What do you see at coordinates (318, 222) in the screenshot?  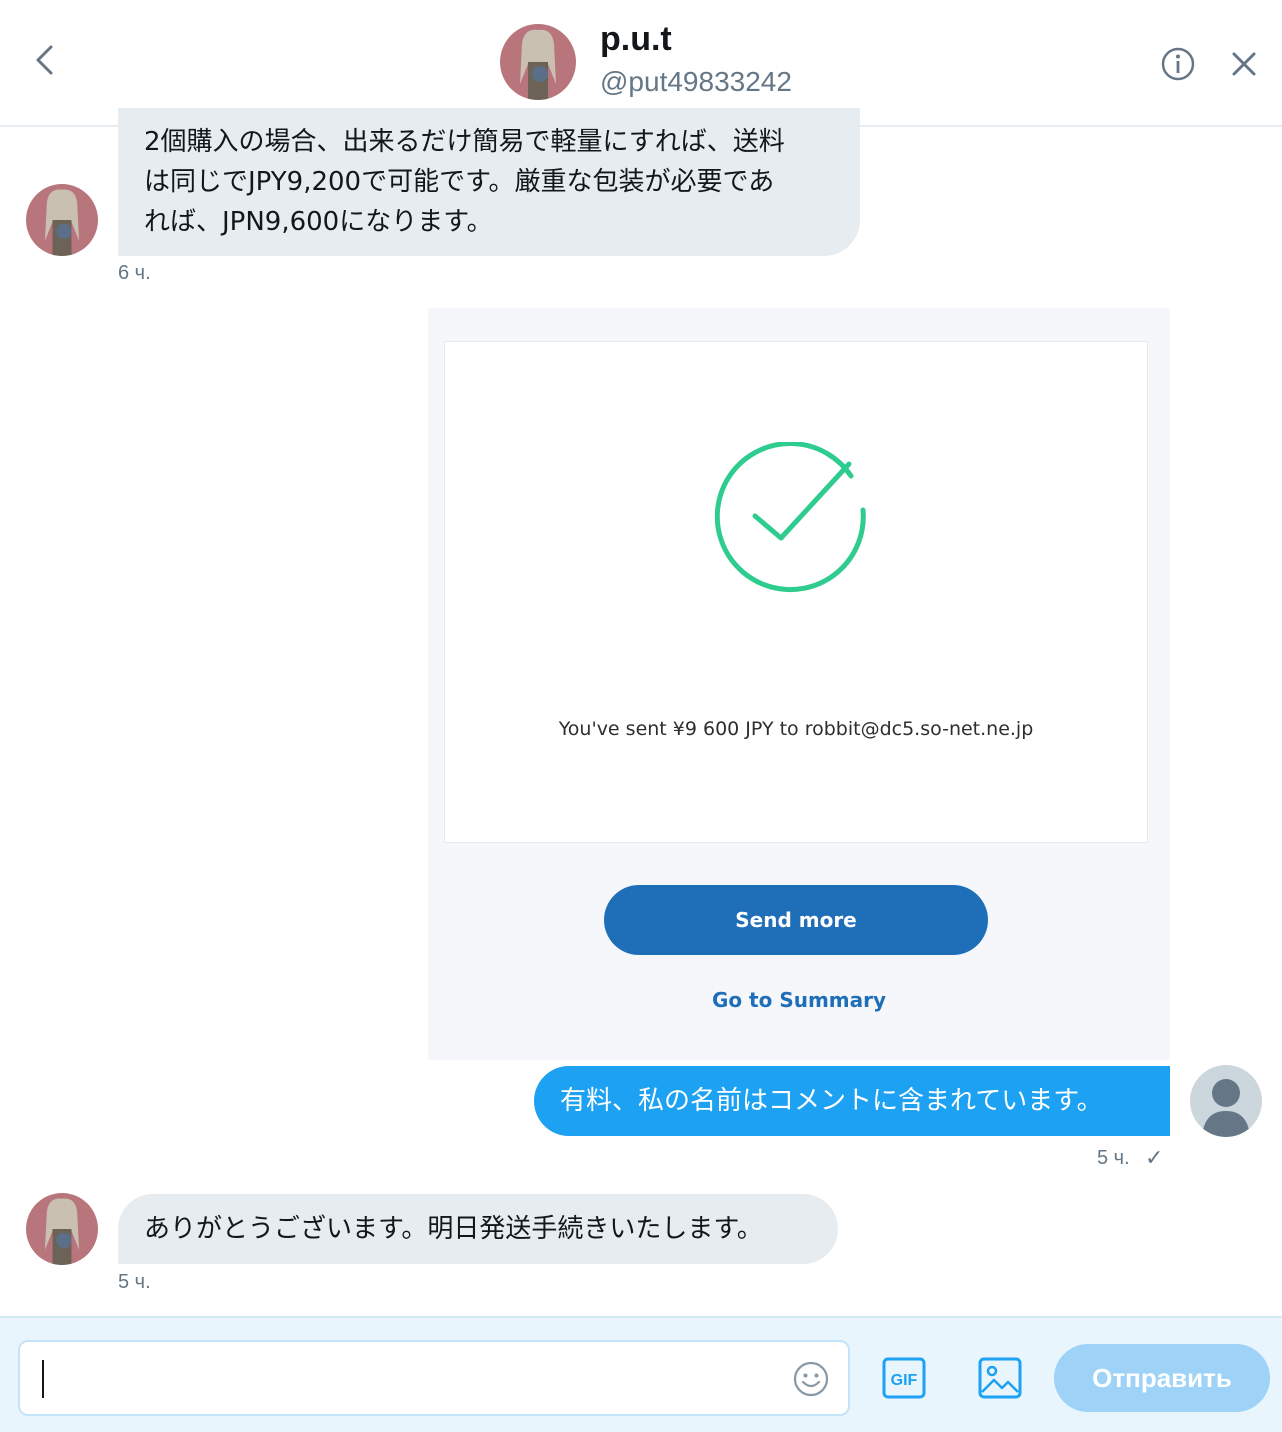 I see `message-text-line: れば、JPN9,600になります。` at bounding box center [318, 222].